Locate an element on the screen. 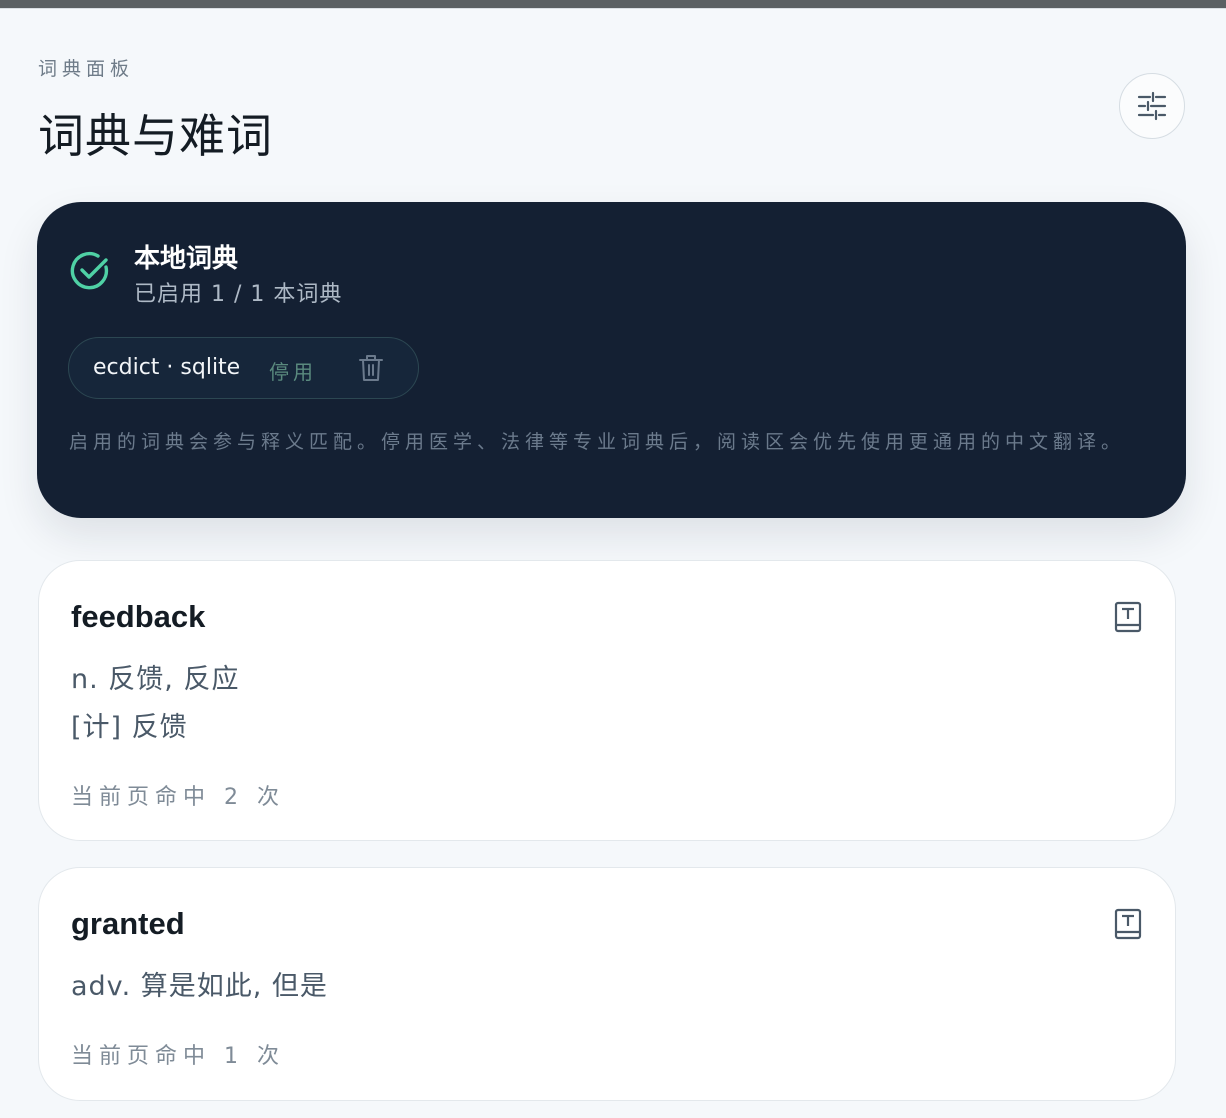 The height and width of the screenshot is (1118, 1226). window-top-bar is located at coordinates (613, 4).